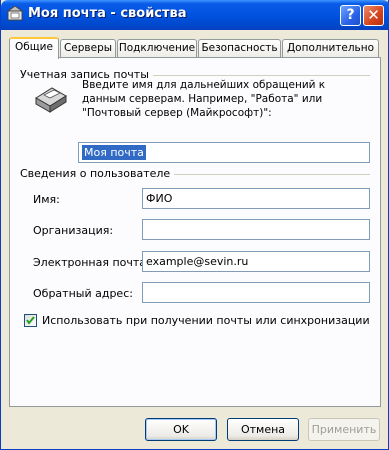 The width and height of the screenshot is (389, 450). I want to click on checkmark-icon, so click(30, 320).